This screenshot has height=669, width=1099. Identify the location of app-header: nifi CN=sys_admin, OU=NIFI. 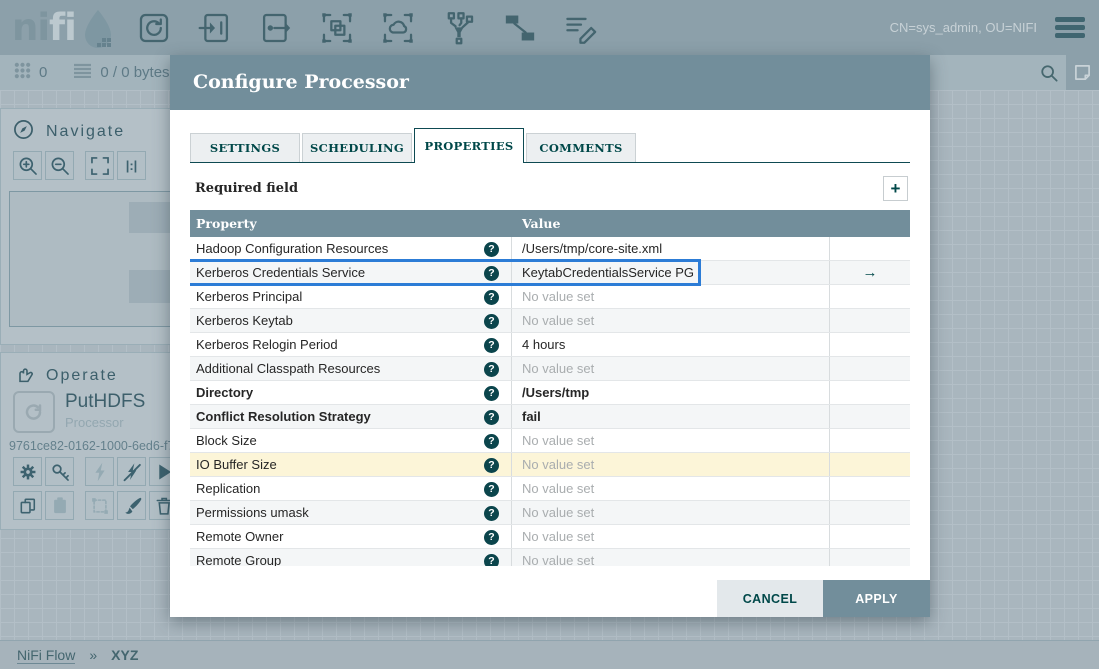
(549, 27).